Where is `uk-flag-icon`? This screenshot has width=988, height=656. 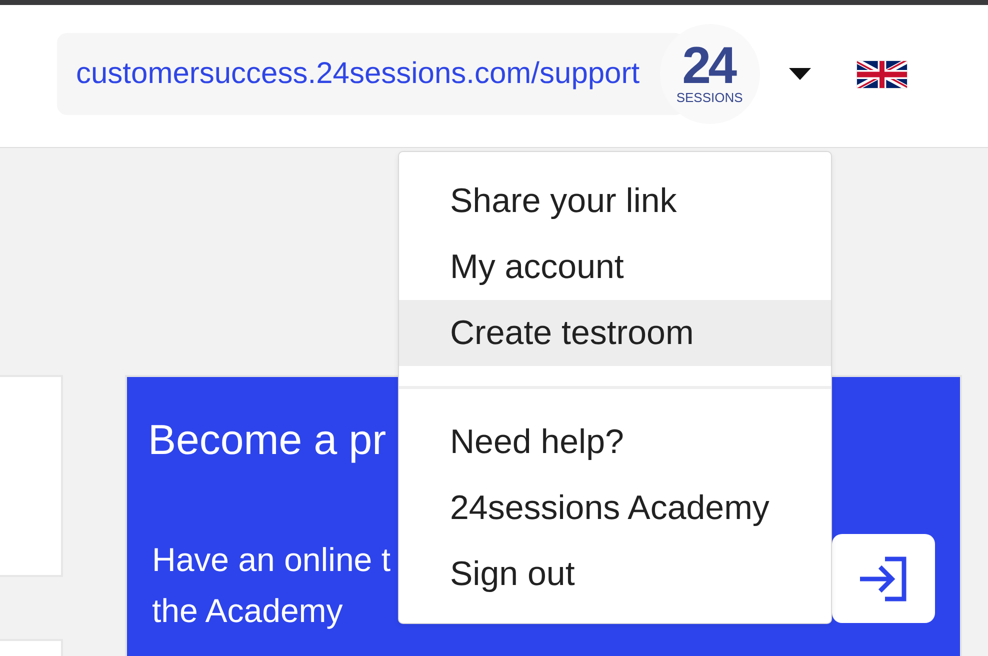
uk-flag-icon is located at coordinates (881, 74).